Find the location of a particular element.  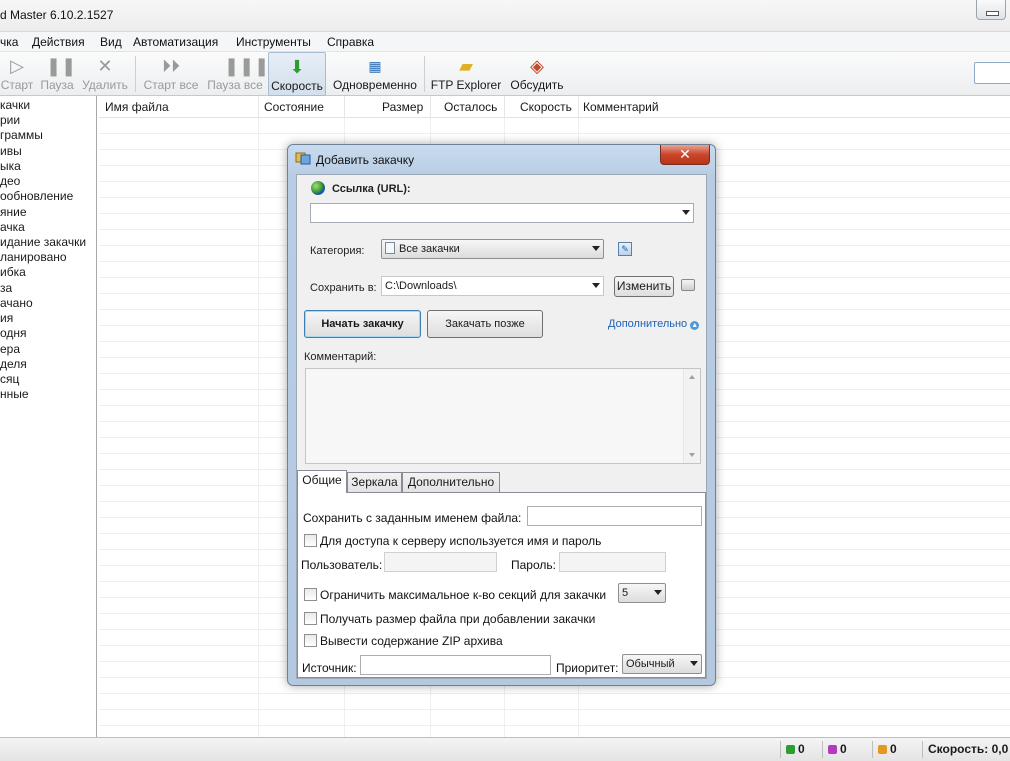

url-label: Ссылка (URL): is located at coordinates (371, 189).